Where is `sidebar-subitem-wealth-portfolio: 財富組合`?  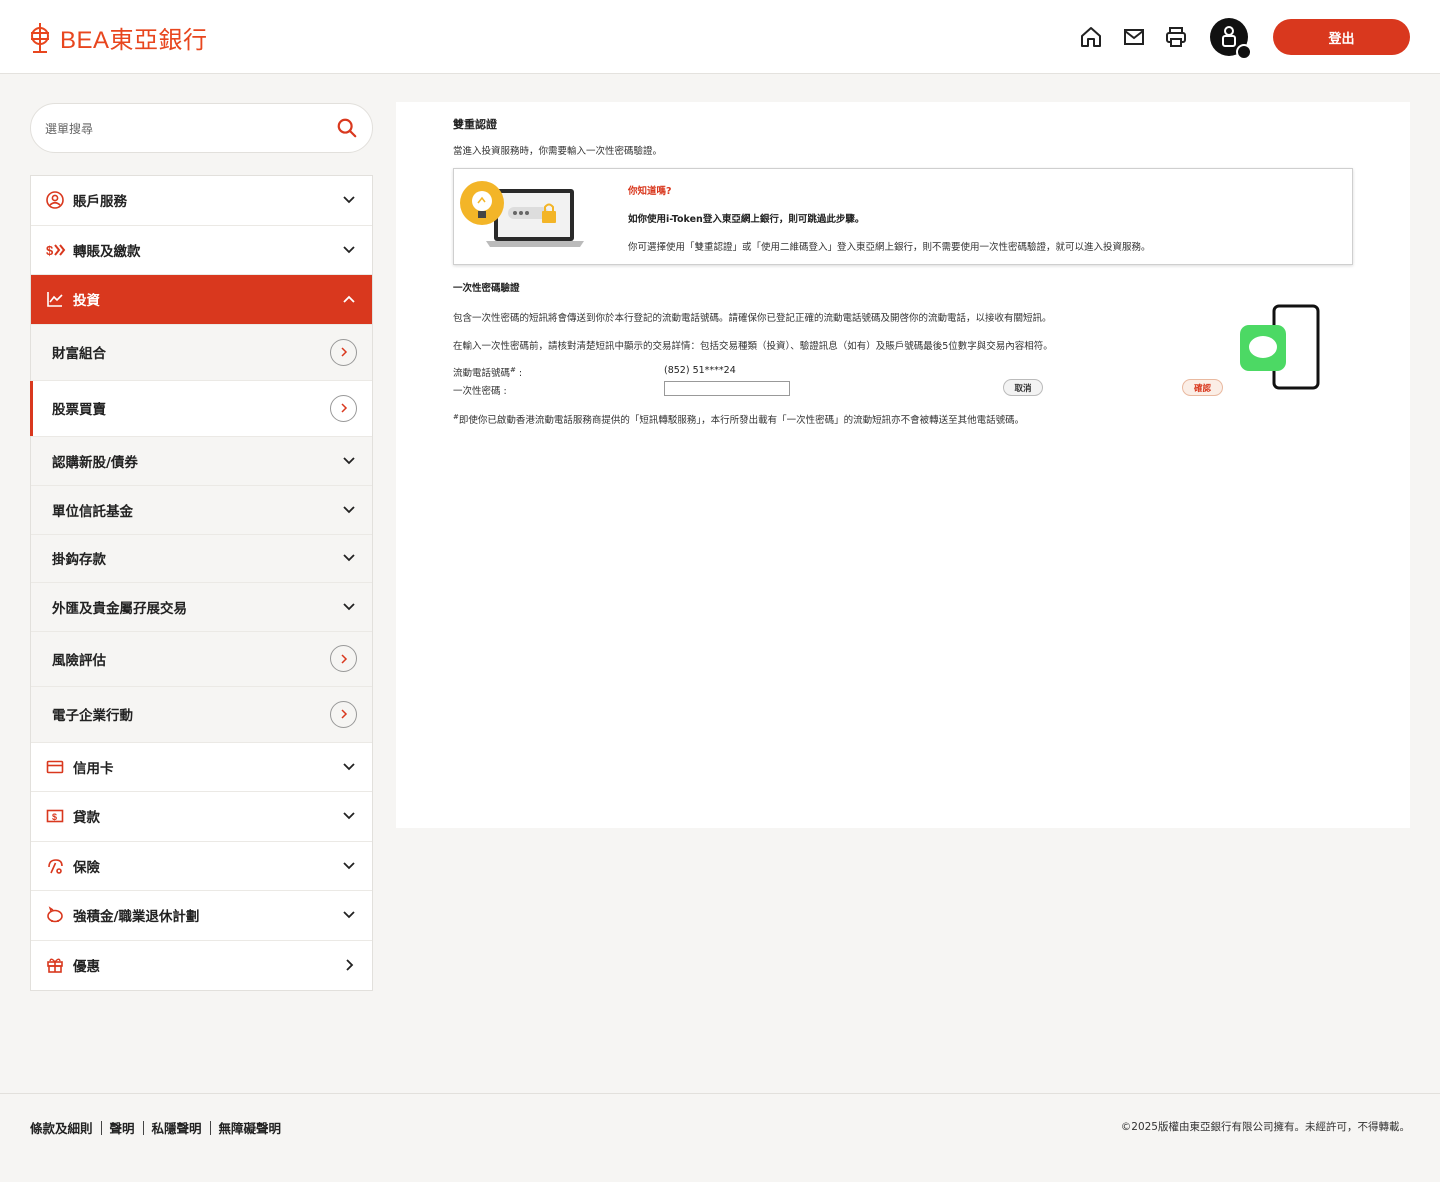
sidebar-subitem-wealth-portfolio: 財富組合 is located at coordinates (201, 352).